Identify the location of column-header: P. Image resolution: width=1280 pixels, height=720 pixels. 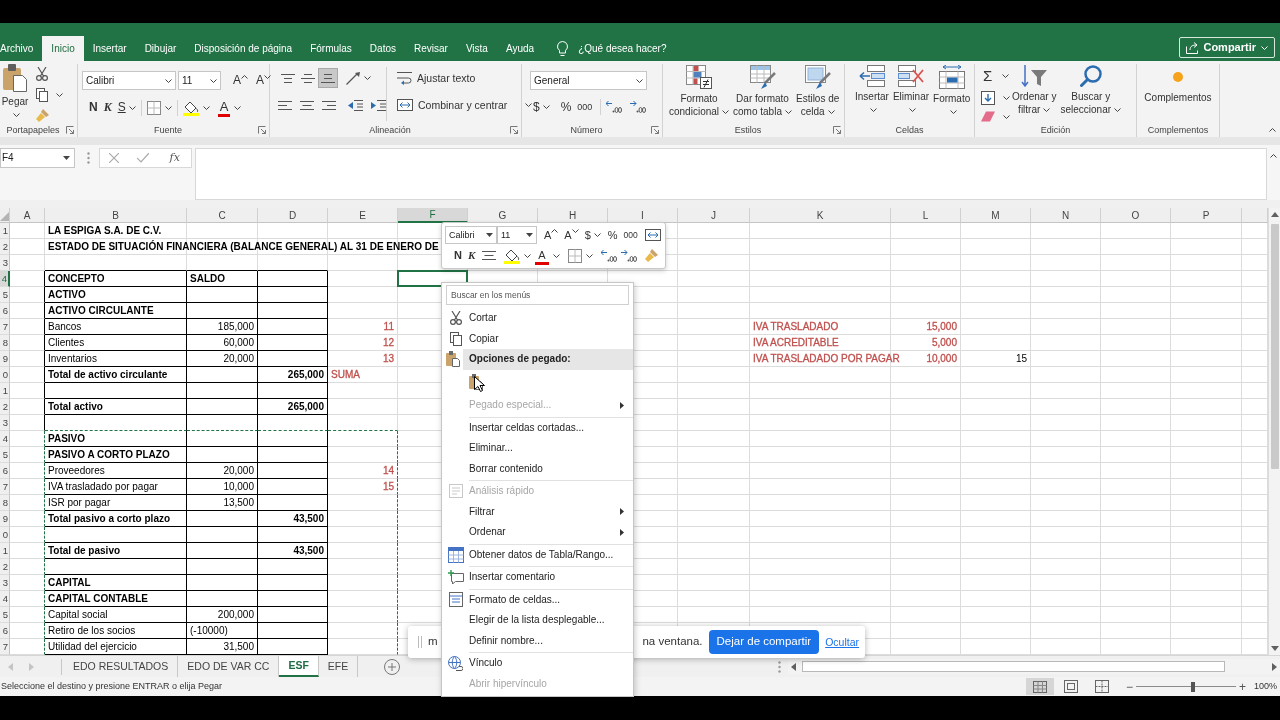
(1206, 215).